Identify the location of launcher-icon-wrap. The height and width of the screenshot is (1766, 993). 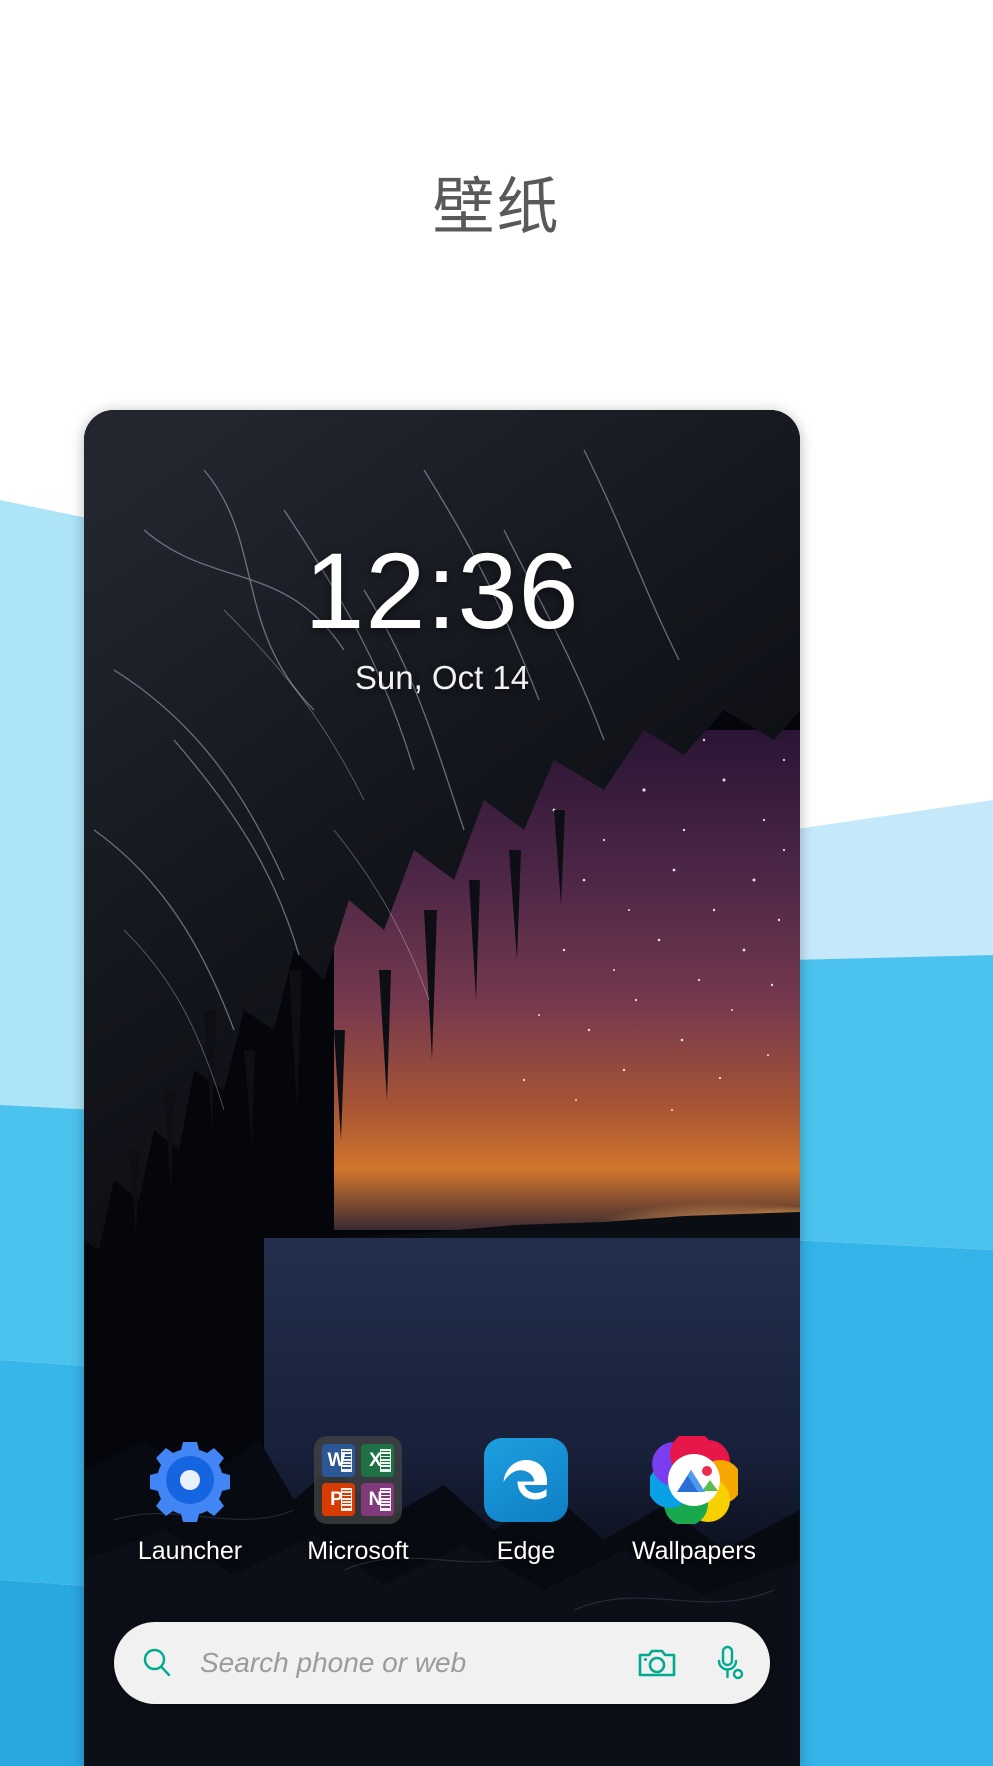
(190, 1480).